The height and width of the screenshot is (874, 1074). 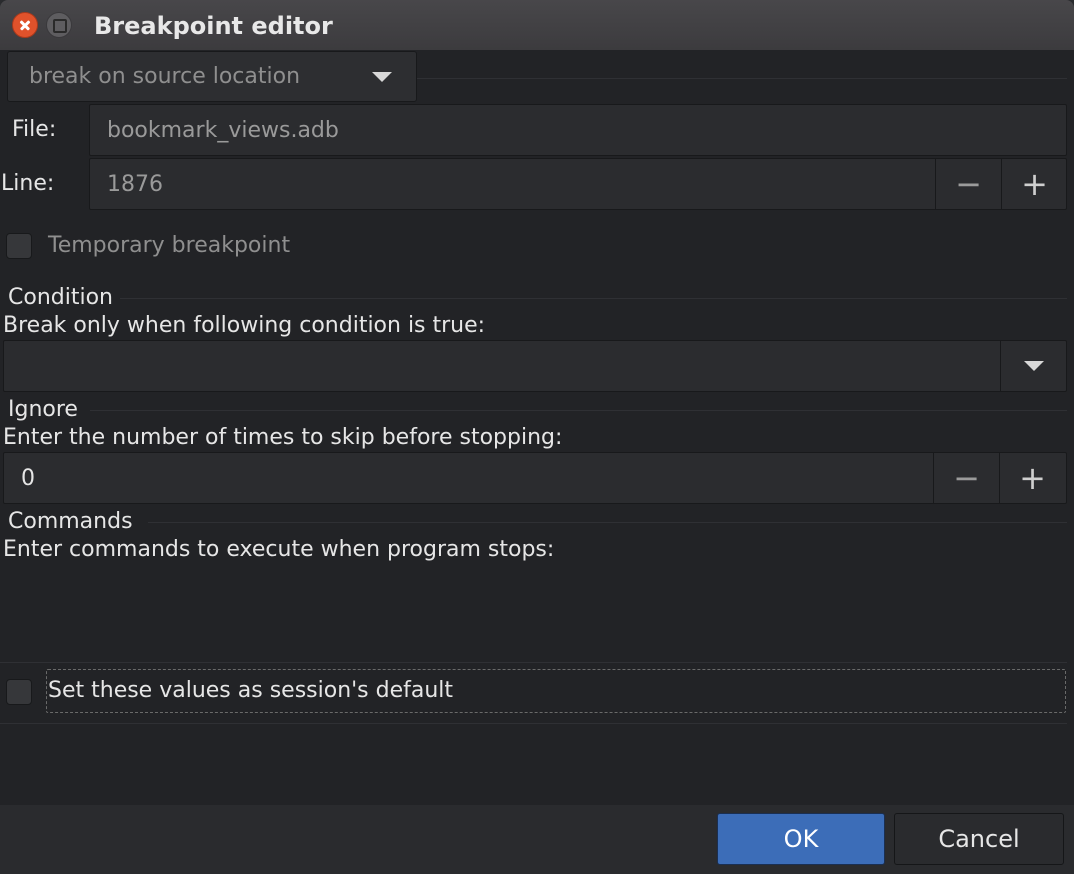 I want to click on file-field: bookmark_views.adb, so click(x=578, y=130).